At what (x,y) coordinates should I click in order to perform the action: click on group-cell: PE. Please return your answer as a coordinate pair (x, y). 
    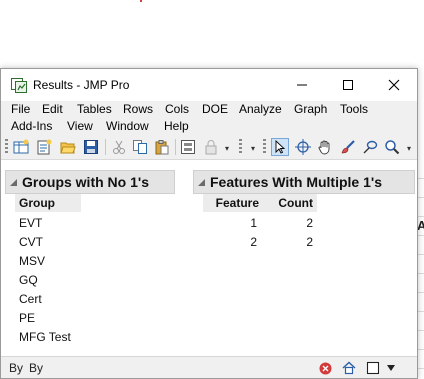
    Looking at the image, I should click on (27, 318).